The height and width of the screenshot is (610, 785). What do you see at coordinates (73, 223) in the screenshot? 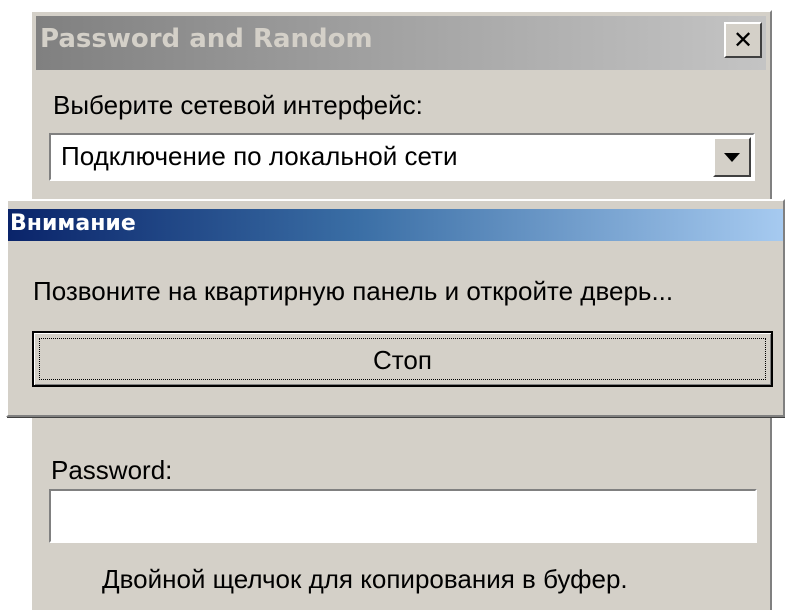
I see `dialog-title: Внимание` at bounding box center [73, 223].